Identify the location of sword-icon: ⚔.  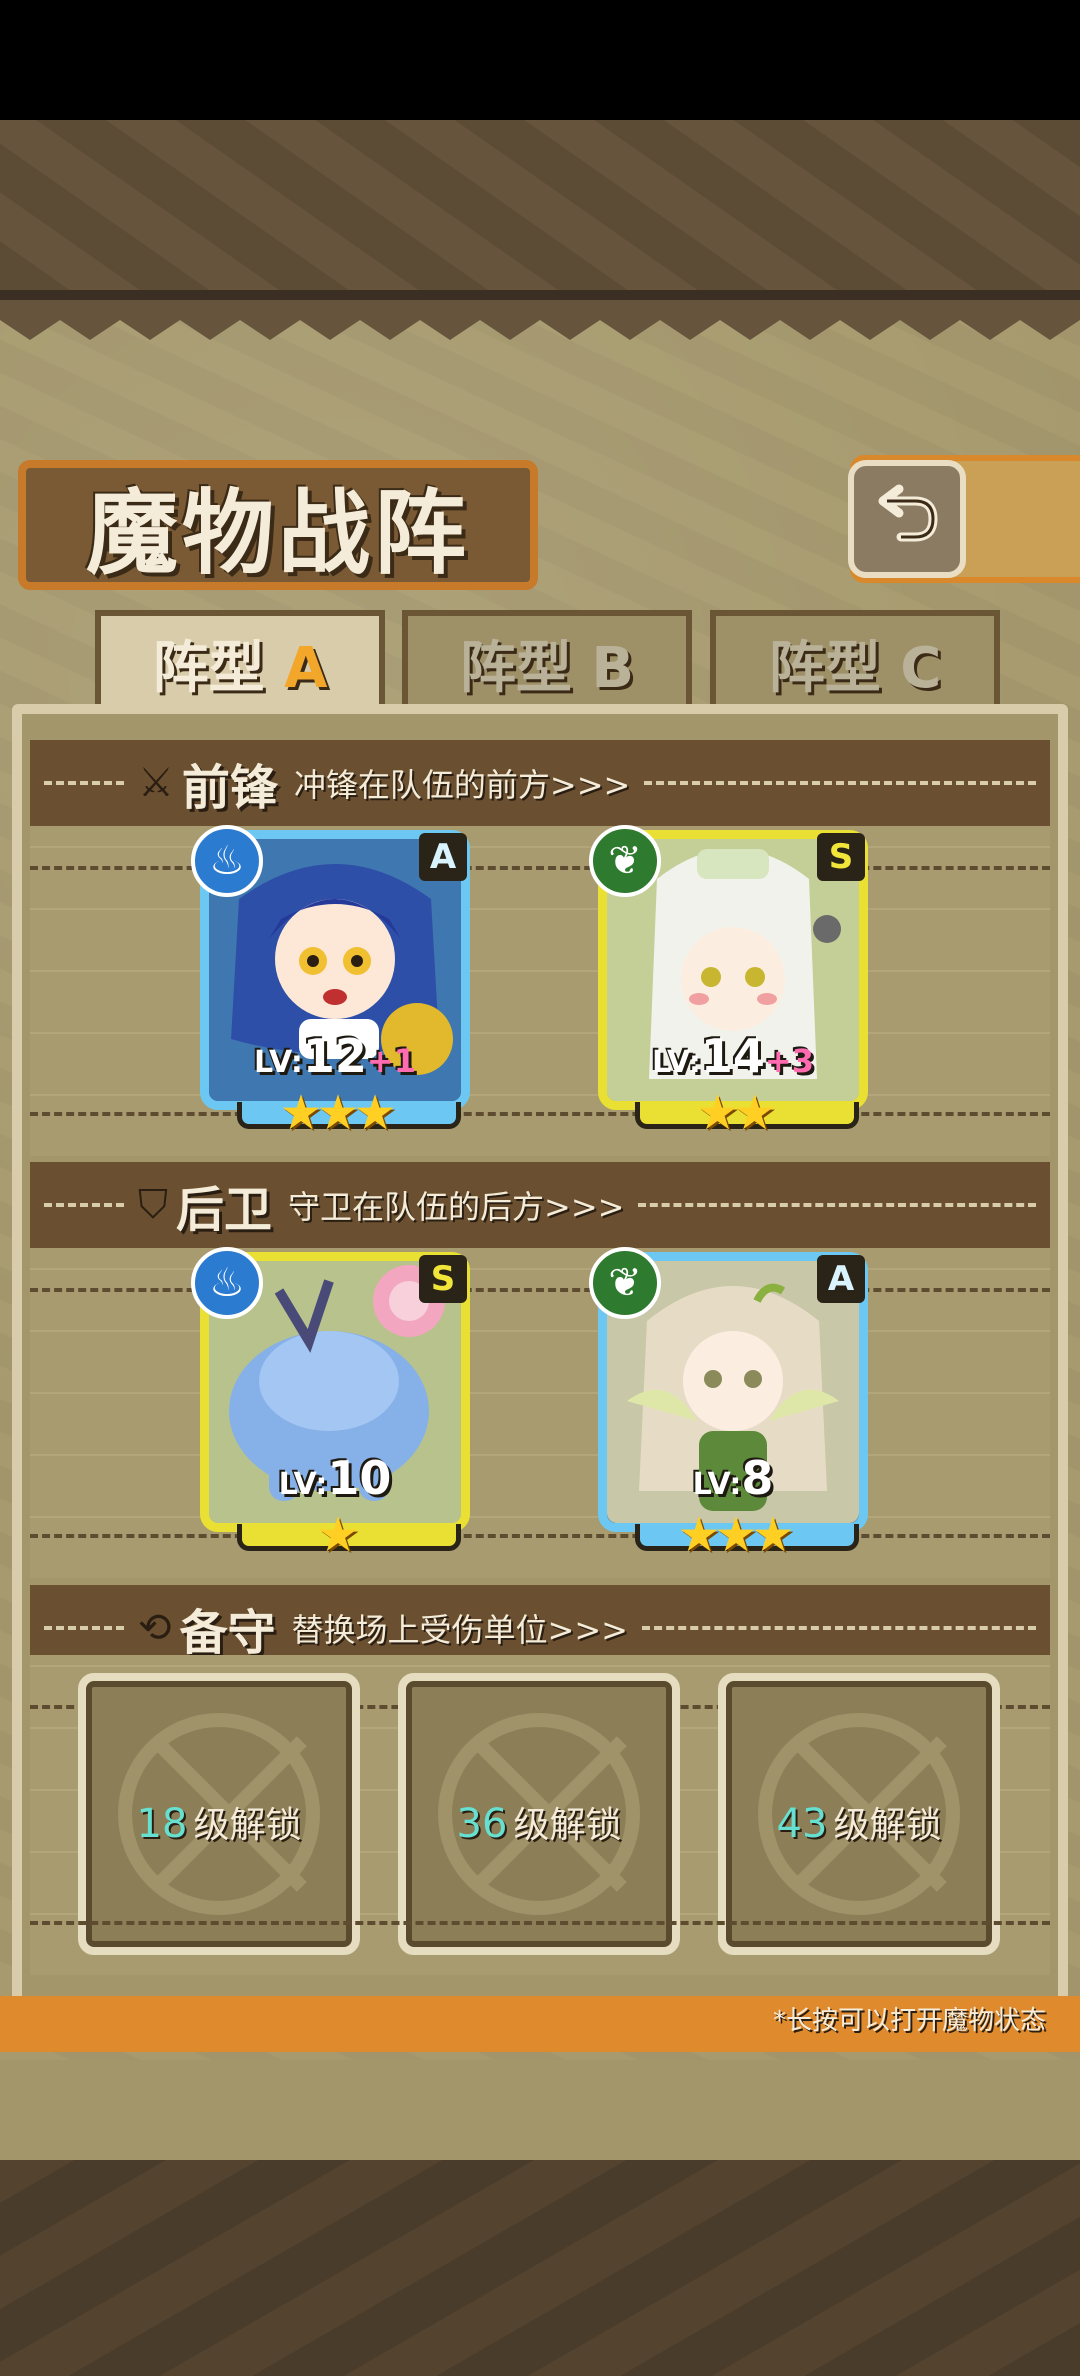
(156, 783).